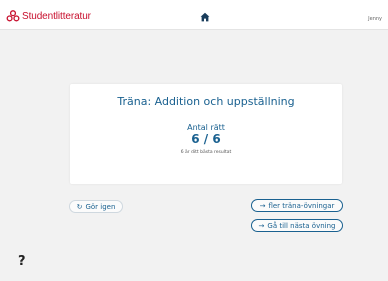  I want to click on retry-button: ↻ Gör igen, so click(96, 206).